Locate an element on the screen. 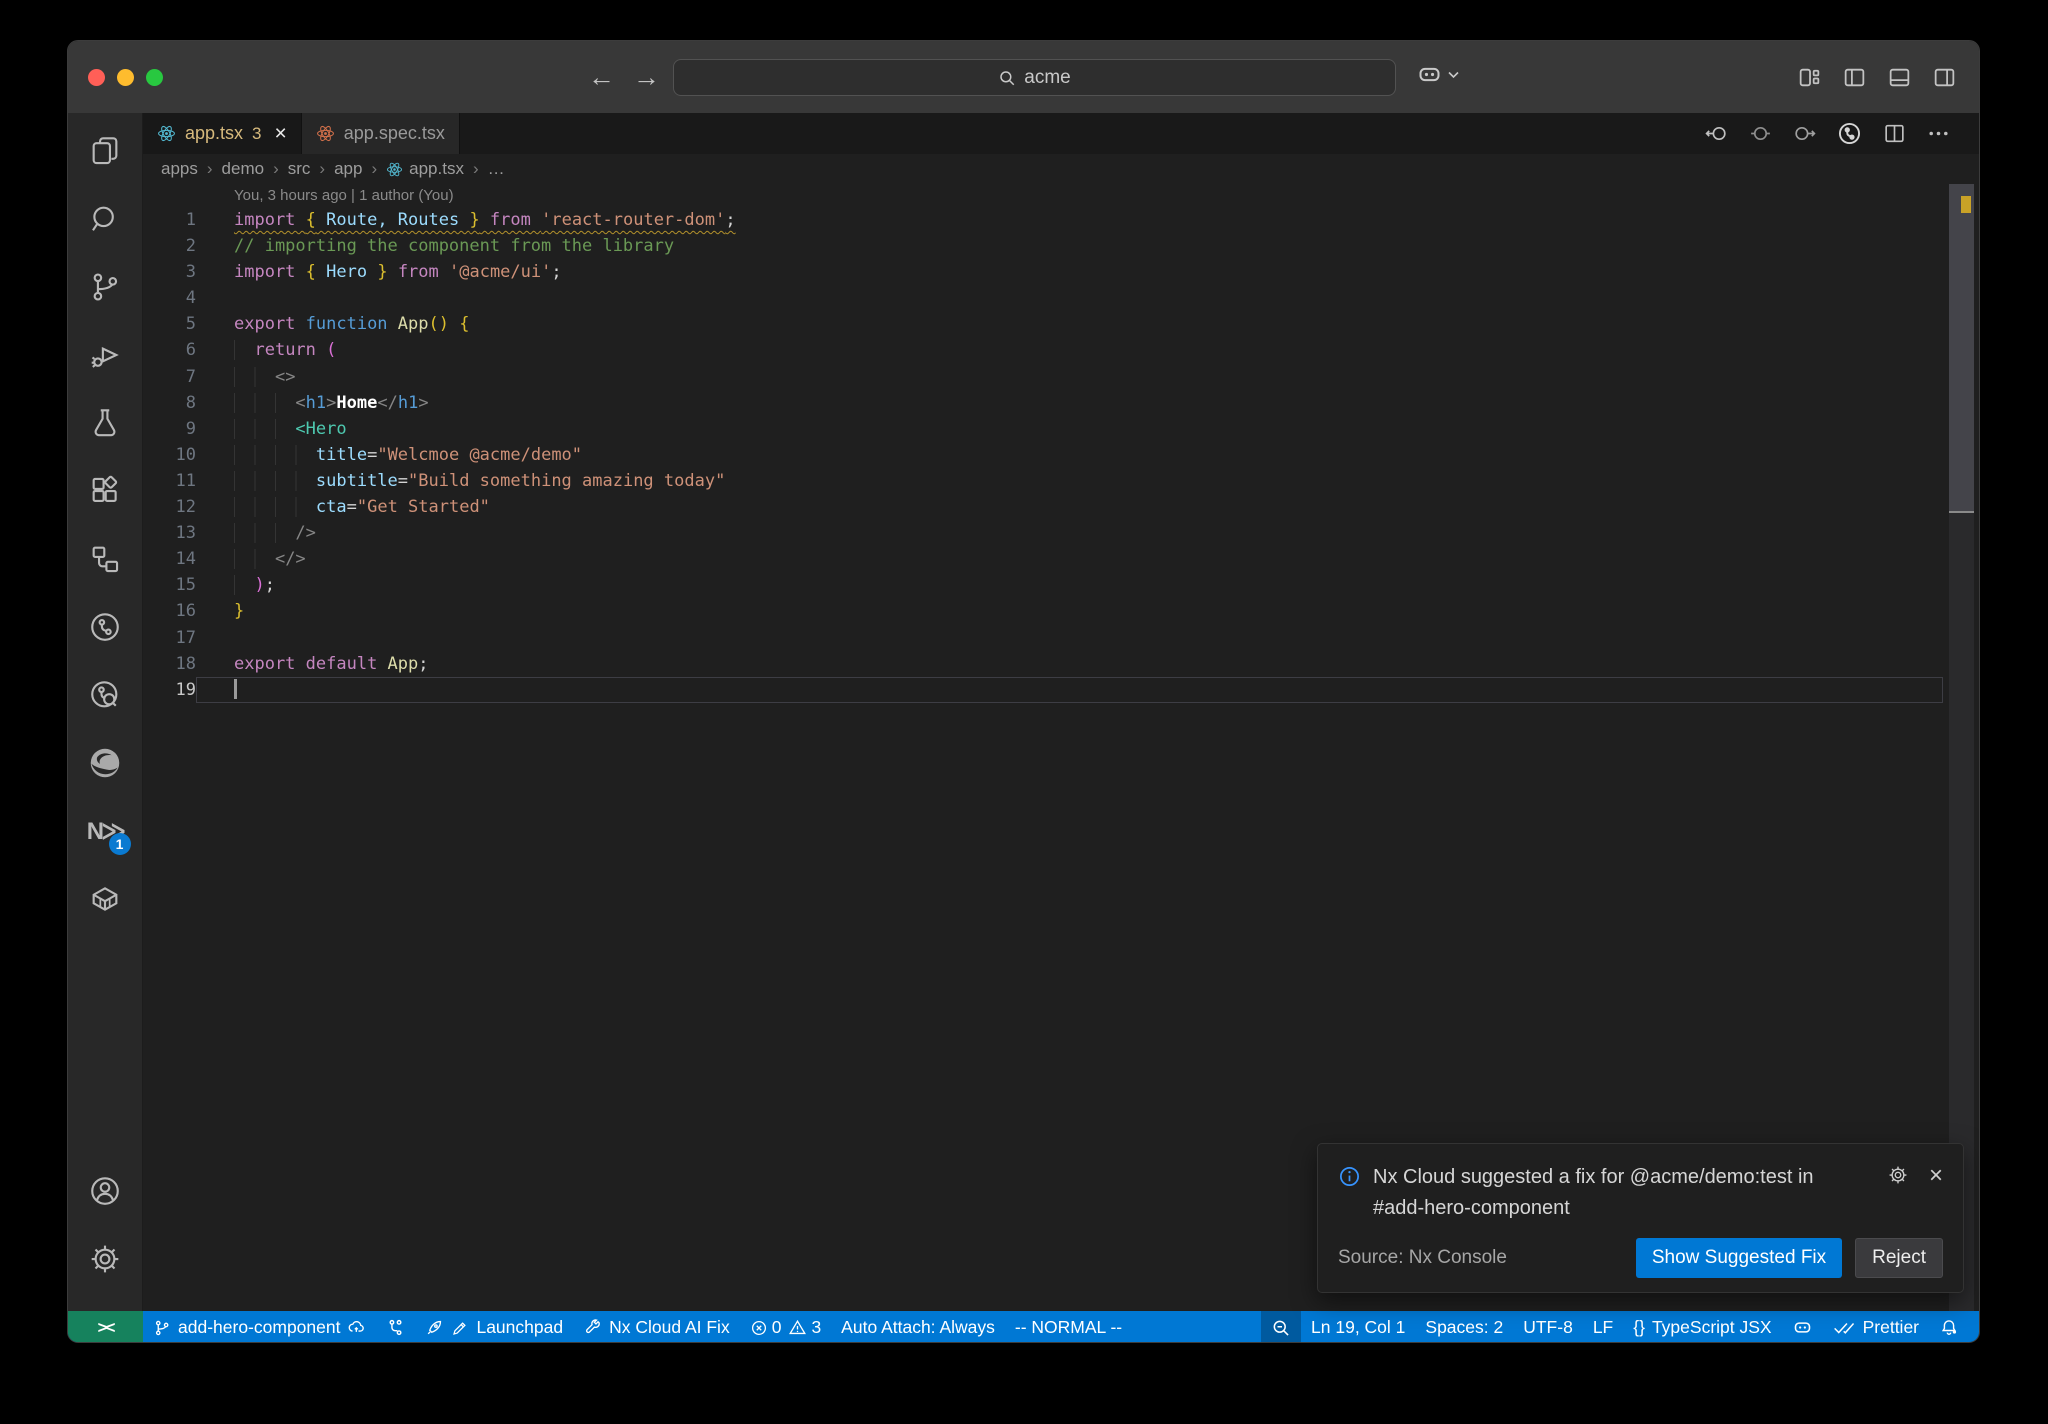 Image resolution: width=2048 pixels, height=1424 pixels. eol-item: LF is located at coordinates (1603, 1326).